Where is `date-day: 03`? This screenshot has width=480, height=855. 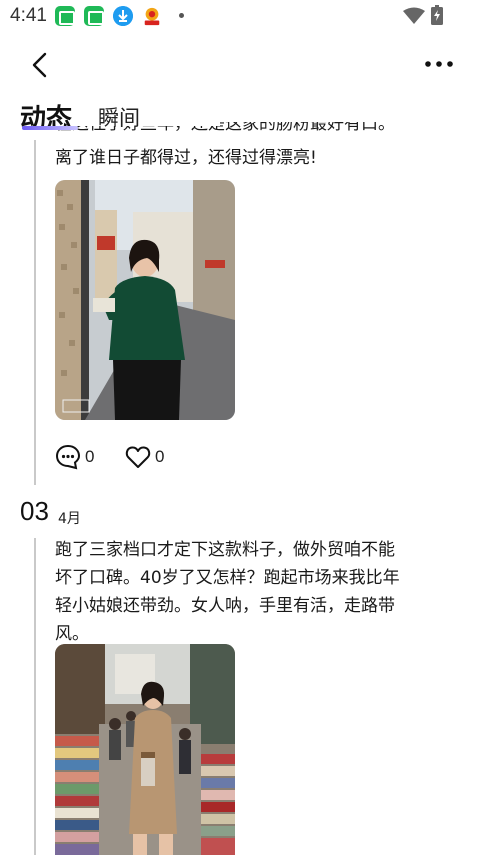 date-day: 03 is located at coordinates (34, 511).